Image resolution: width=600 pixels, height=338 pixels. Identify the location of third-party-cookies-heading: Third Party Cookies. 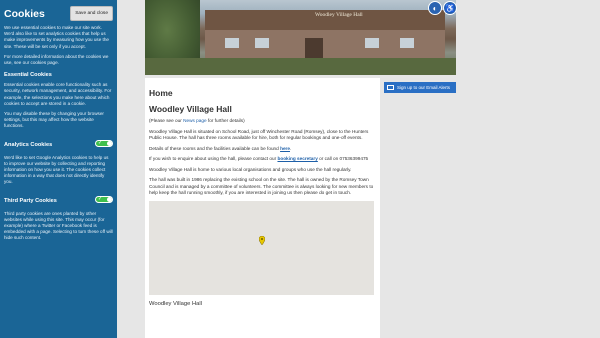
(30, 200).